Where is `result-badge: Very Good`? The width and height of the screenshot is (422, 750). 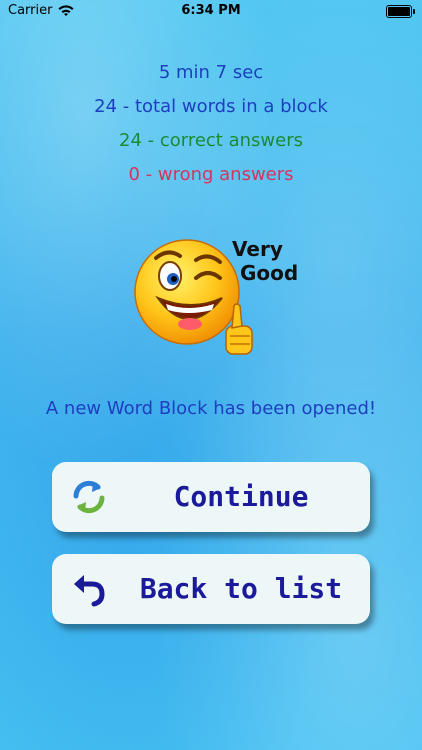 result-badge: Very Good is located at coordinates (217, 297).